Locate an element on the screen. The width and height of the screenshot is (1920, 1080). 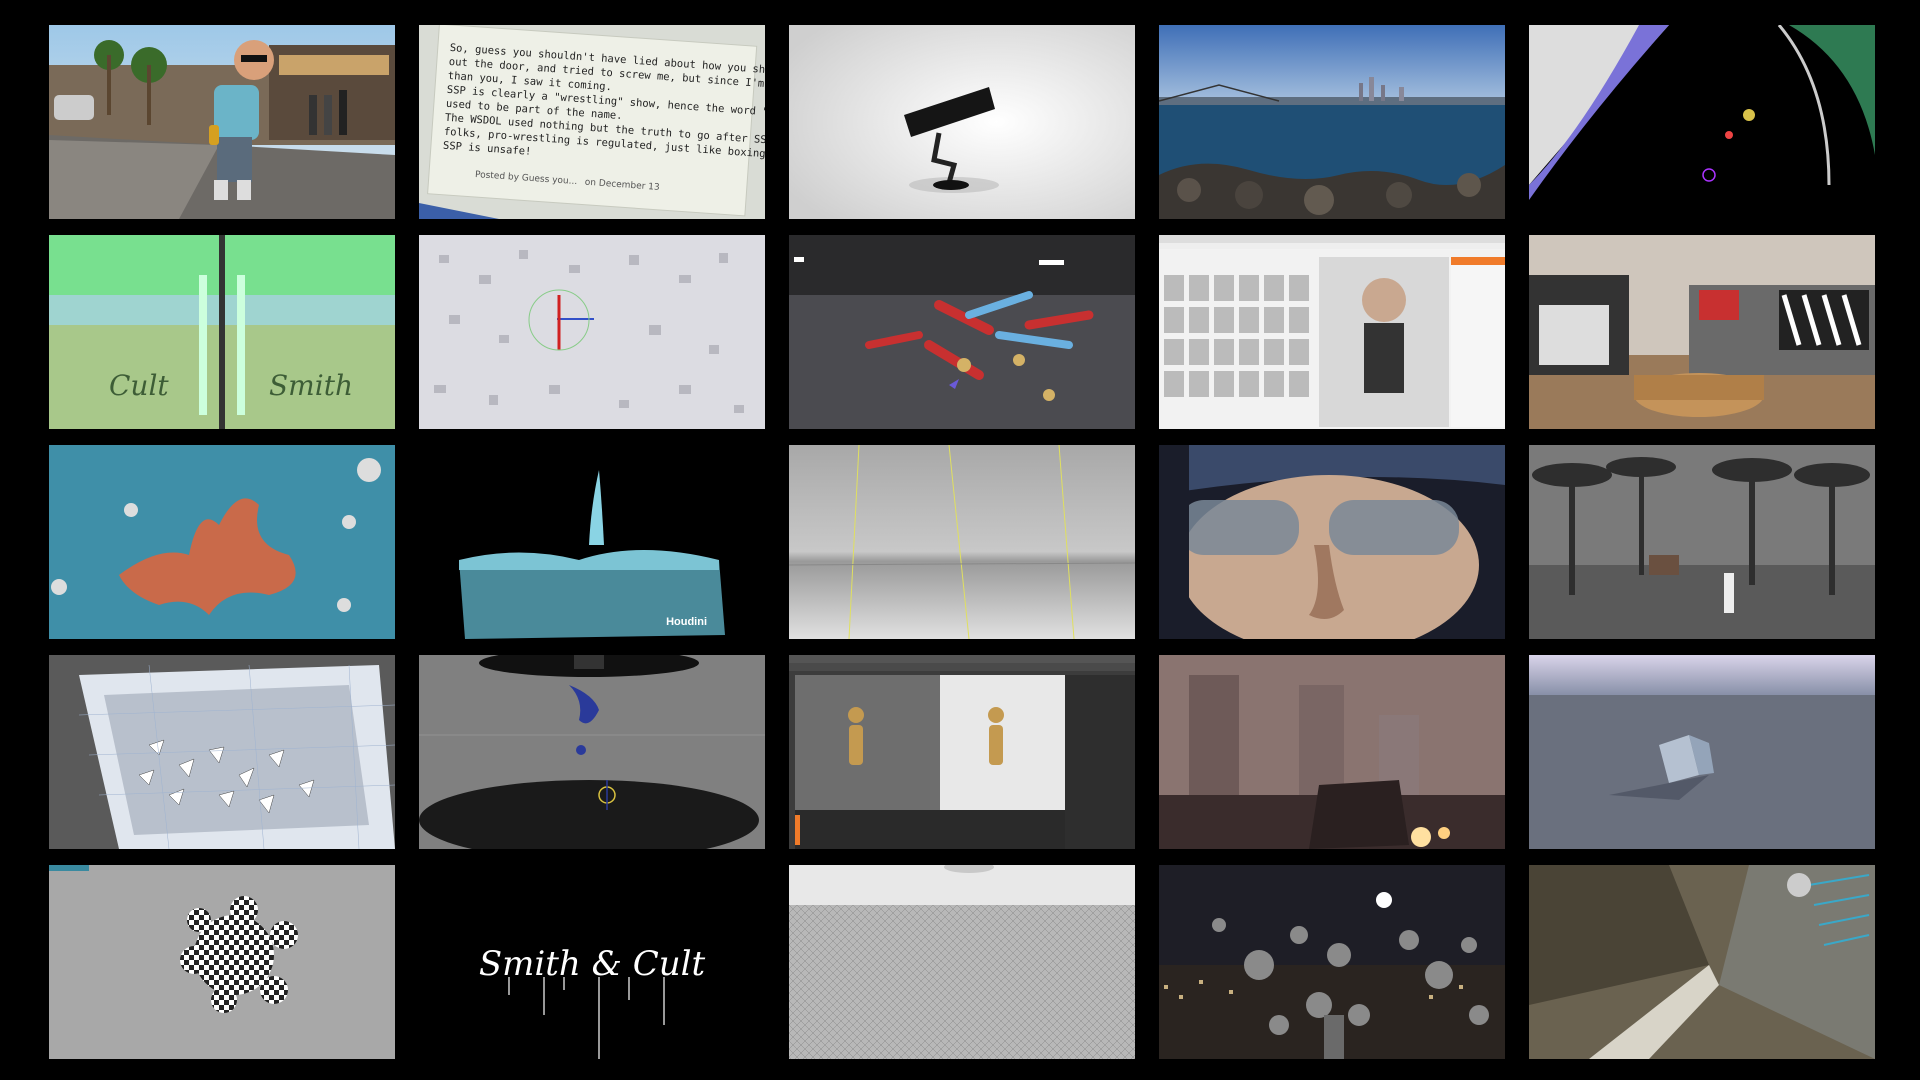
shards-tray-image is located at coordinates (222, 752).